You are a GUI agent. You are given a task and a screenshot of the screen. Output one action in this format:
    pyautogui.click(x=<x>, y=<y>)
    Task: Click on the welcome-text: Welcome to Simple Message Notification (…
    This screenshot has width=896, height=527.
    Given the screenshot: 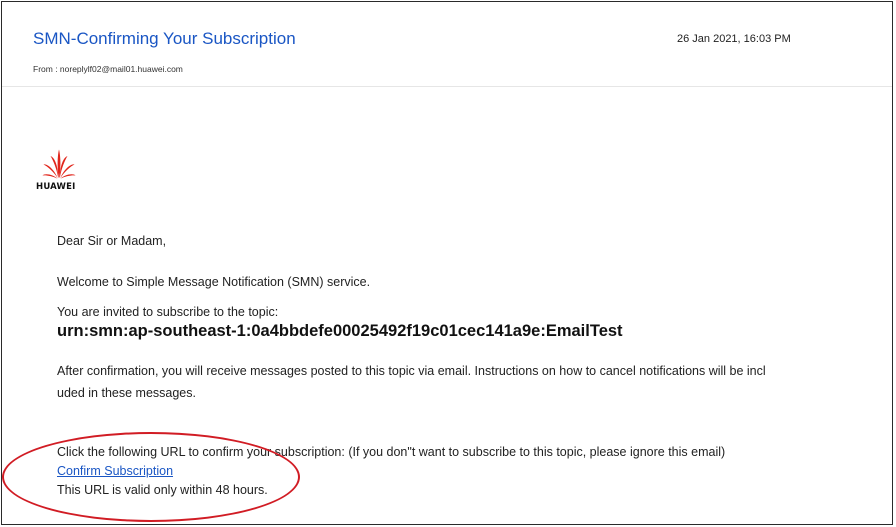 What is the action you would take?
    pyautogui.click(x=214, y=282)
    